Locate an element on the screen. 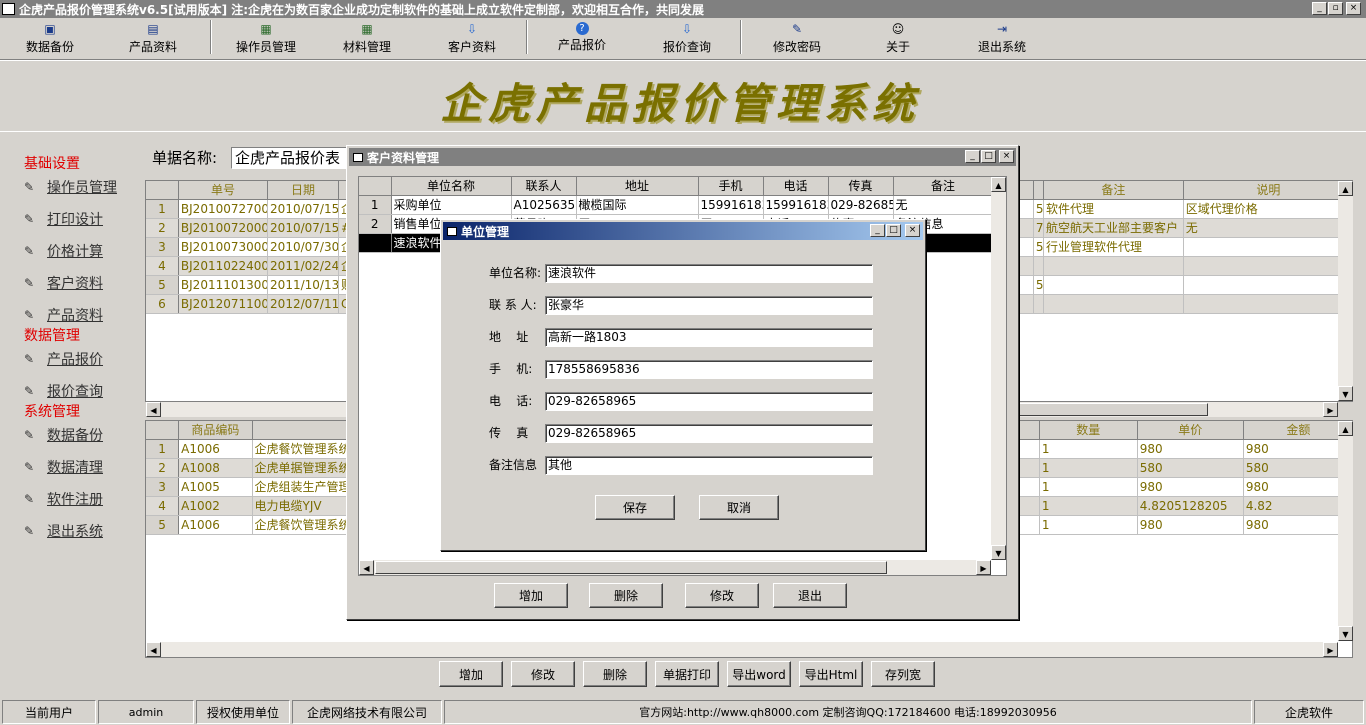  minimize-button: _ is located at coordinates (1319, 8).